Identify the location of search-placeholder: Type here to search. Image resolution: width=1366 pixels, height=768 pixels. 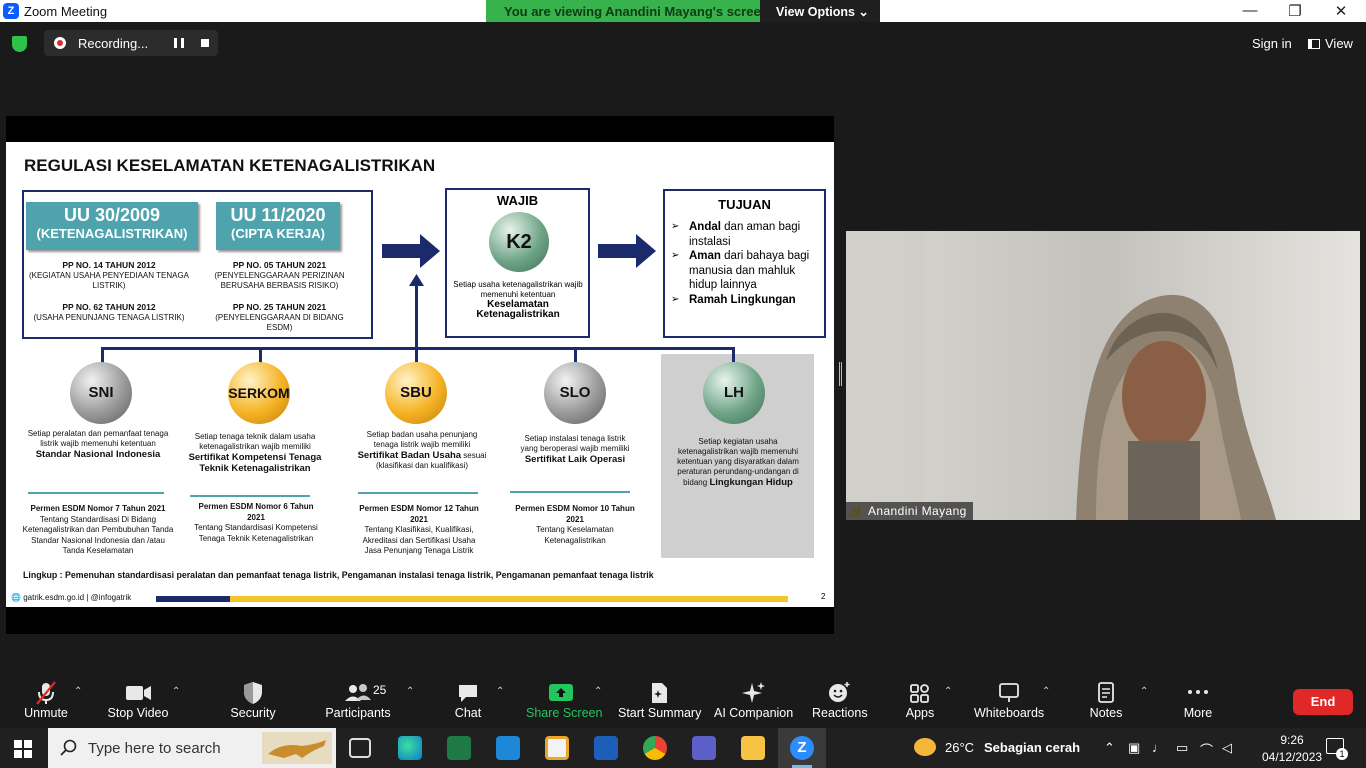
(154, 748).